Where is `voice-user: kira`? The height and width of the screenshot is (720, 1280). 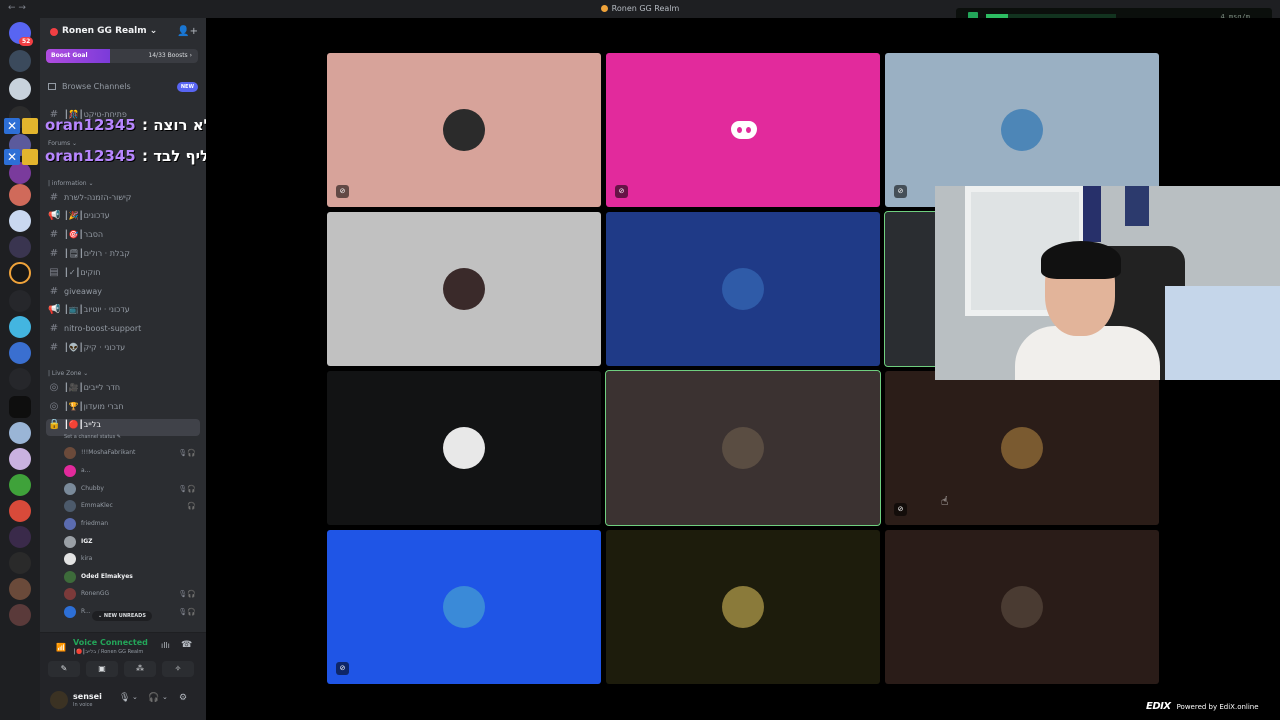 voice-user: kira is located at coordinates (132, 559).